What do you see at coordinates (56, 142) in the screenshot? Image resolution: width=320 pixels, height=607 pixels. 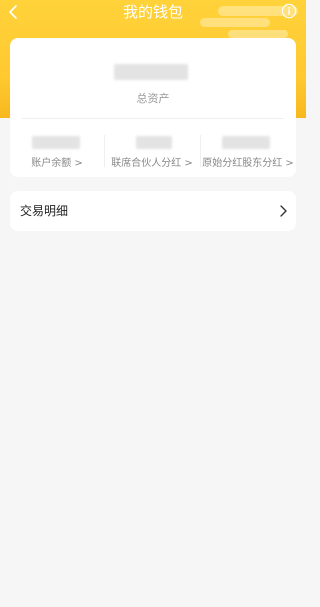 I see `account-balance-value` at bounding box center [56, 142].